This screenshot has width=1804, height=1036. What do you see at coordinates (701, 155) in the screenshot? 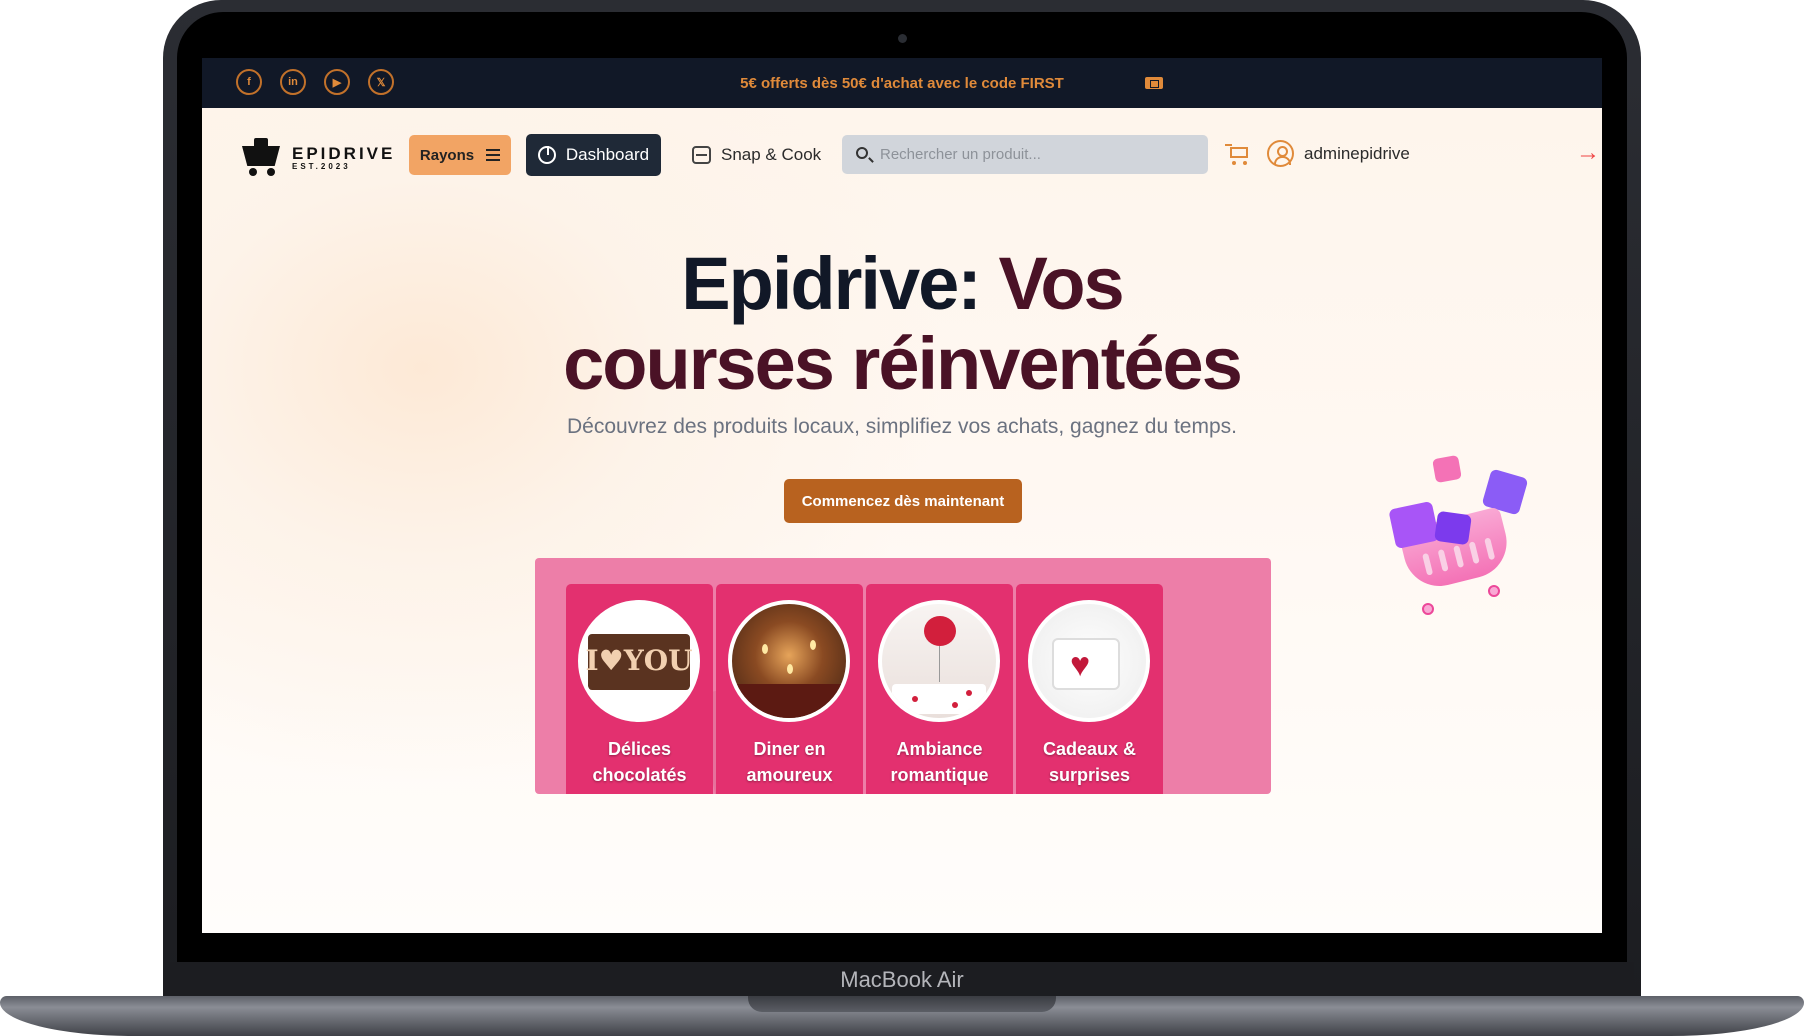
I see `scan-icon` at bounding box center [701, 155].